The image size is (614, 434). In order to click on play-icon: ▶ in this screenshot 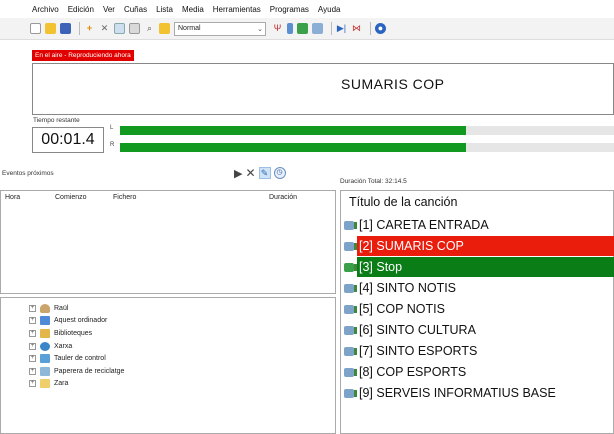, I will do `click(238, 173)`.